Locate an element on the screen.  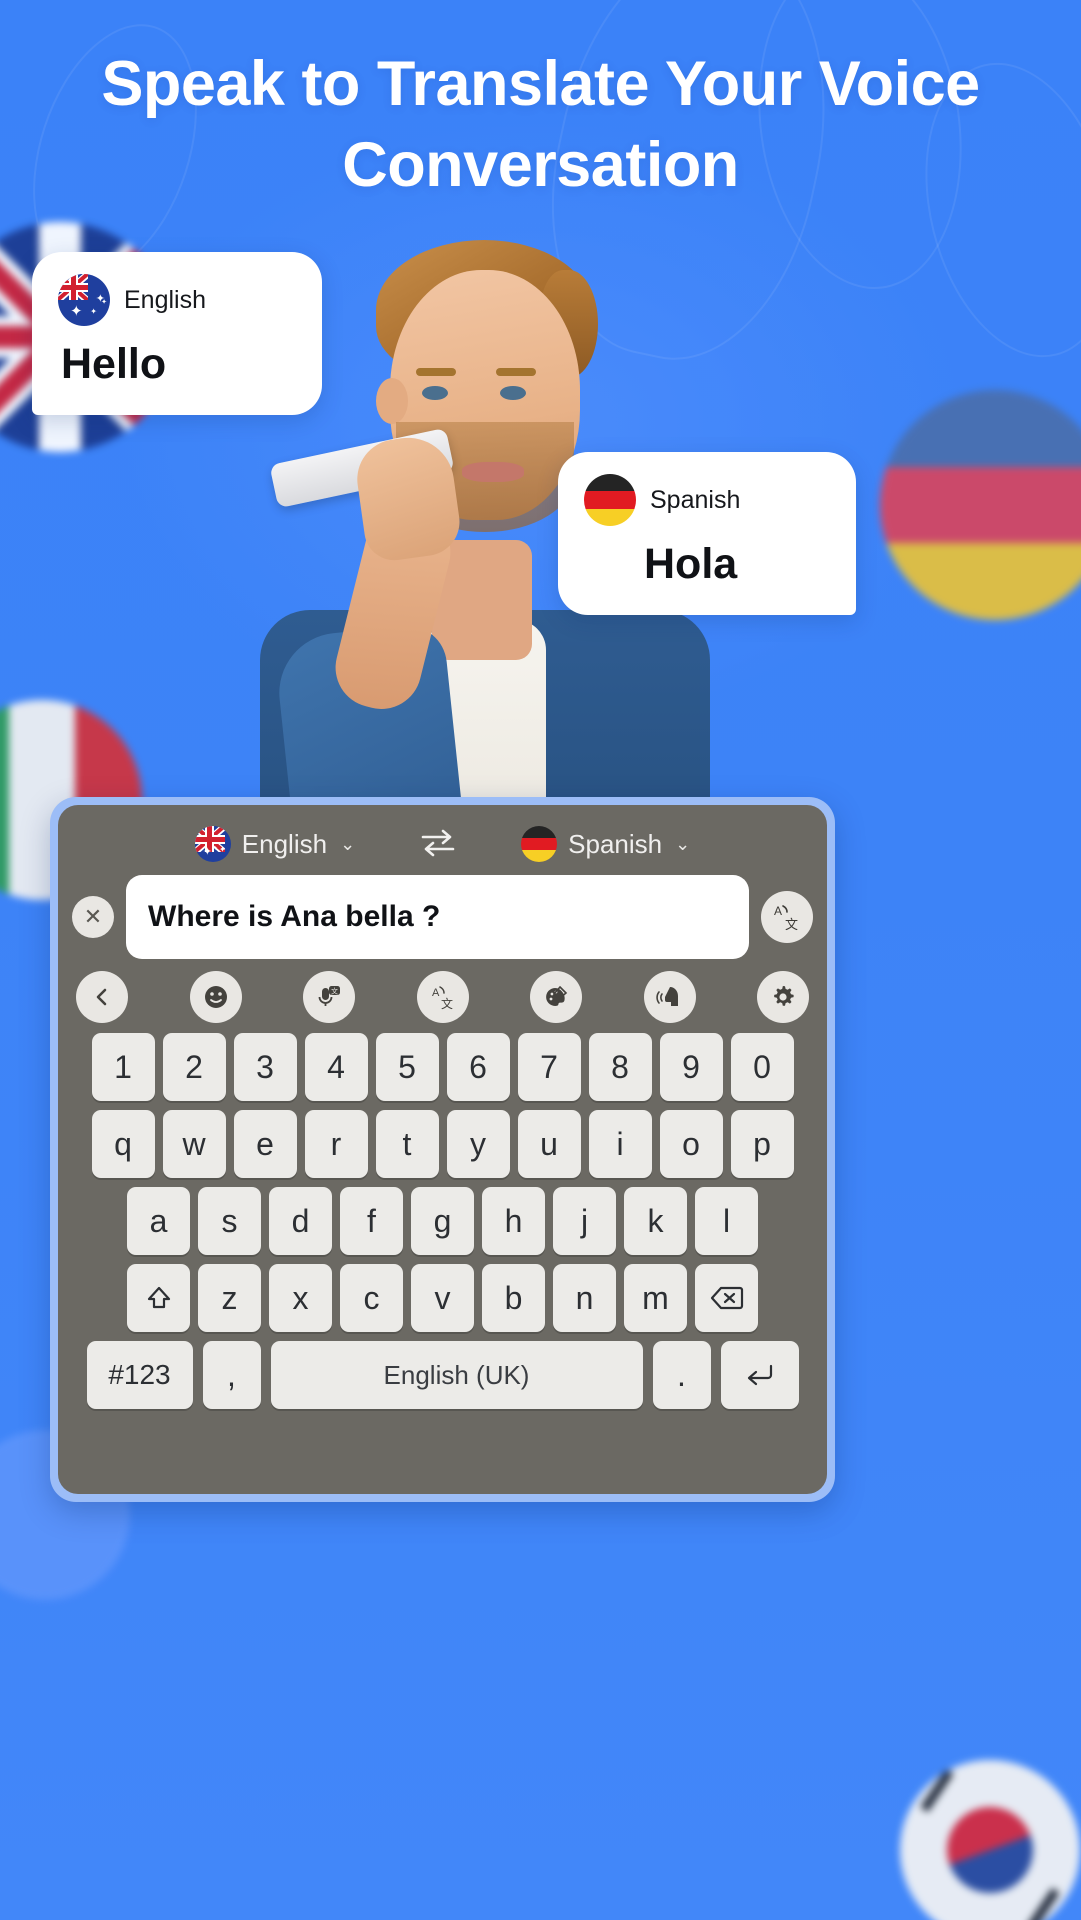
close-icon: ✕ is located at coordinates (93, 917).